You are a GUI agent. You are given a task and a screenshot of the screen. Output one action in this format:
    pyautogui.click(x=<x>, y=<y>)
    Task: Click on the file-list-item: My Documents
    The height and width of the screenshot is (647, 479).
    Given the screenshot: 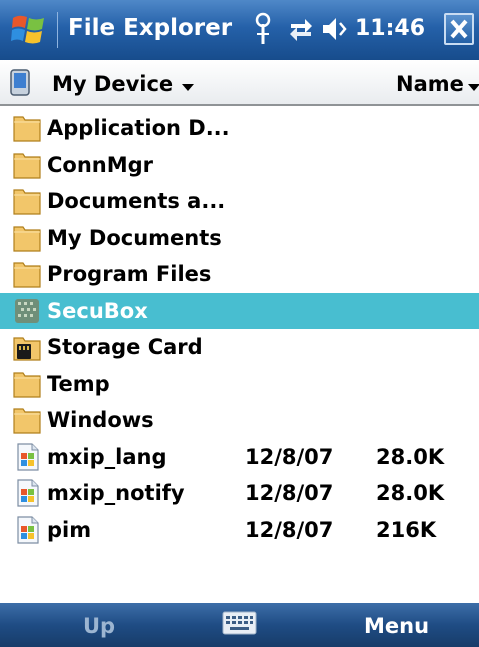 What is the action you would take?
    pyautogui.click(x=239, y=238)
    